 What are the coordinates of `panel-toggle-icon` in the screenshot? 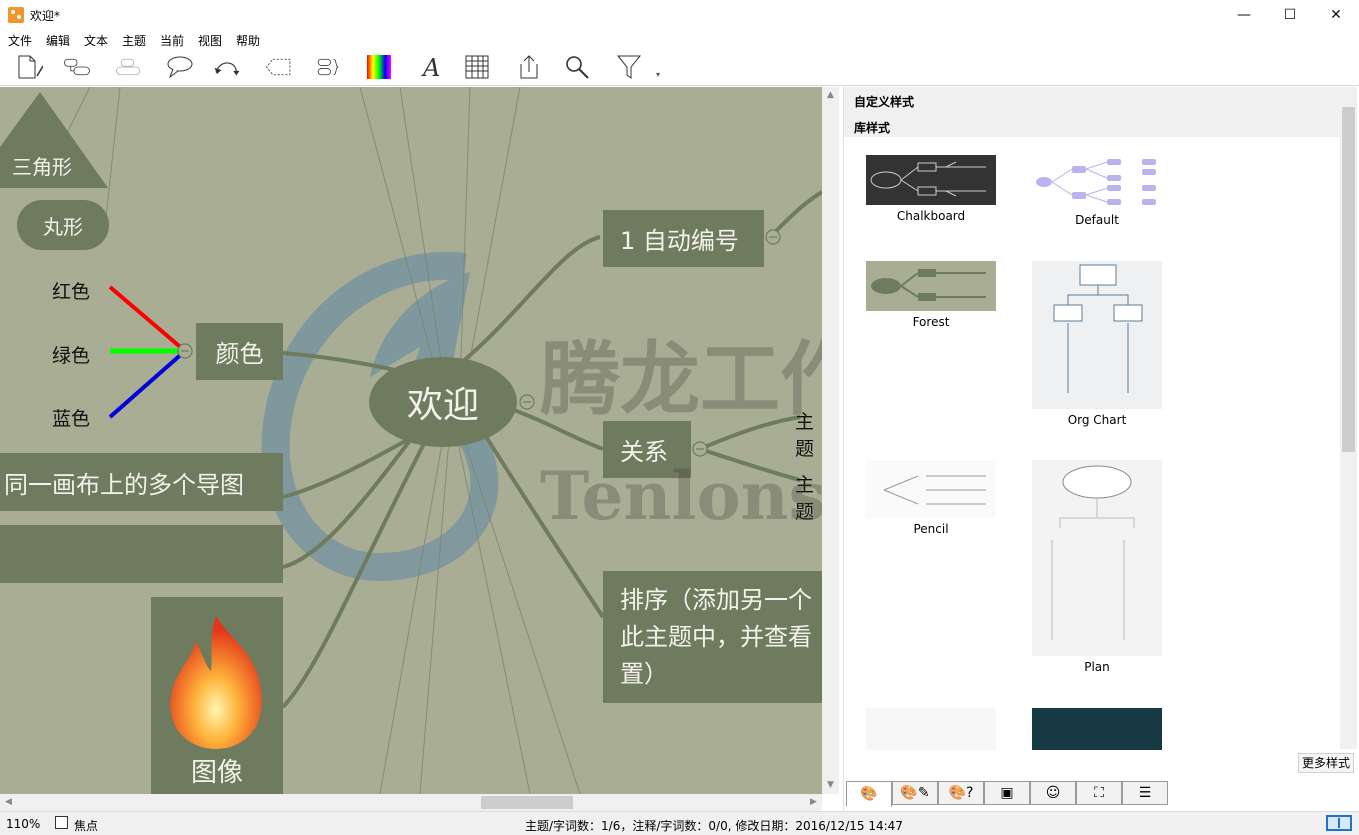 It's located at (1339, 823).